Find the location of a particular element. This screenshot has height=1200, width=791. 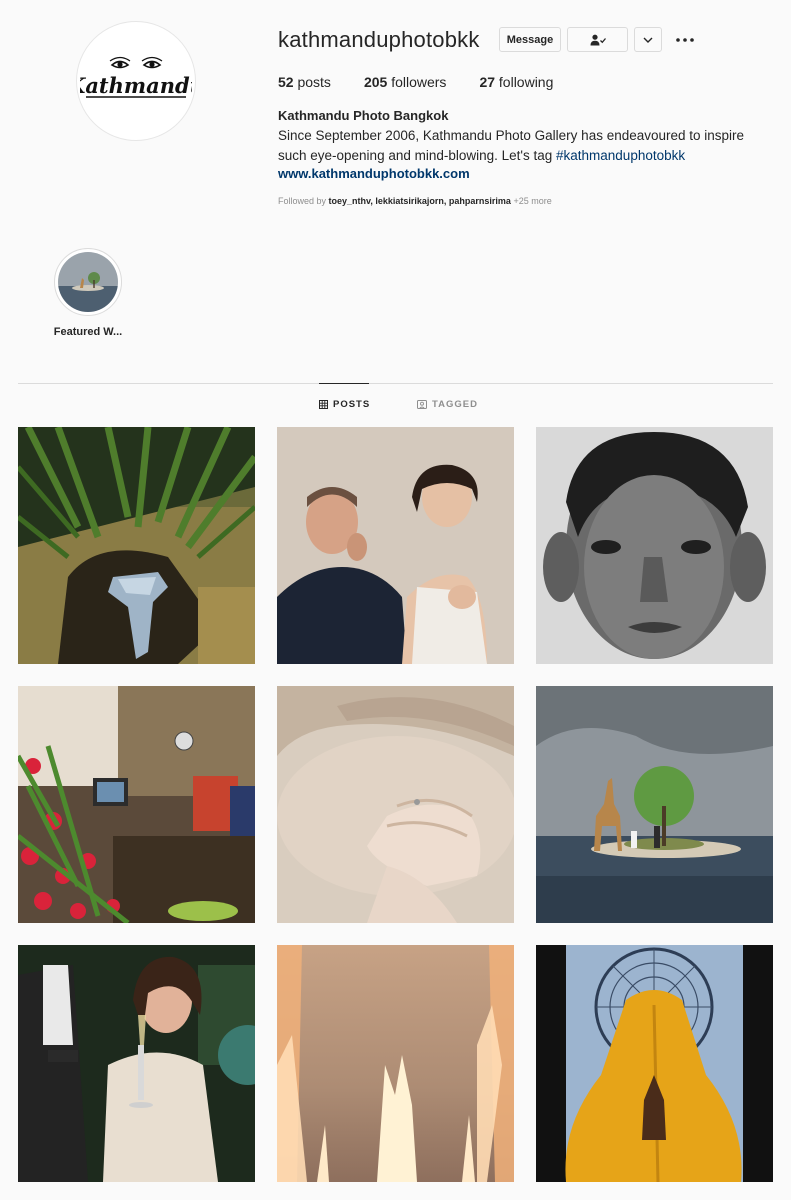

posts-stat: 52 posts is located at coordinates (304, 82).